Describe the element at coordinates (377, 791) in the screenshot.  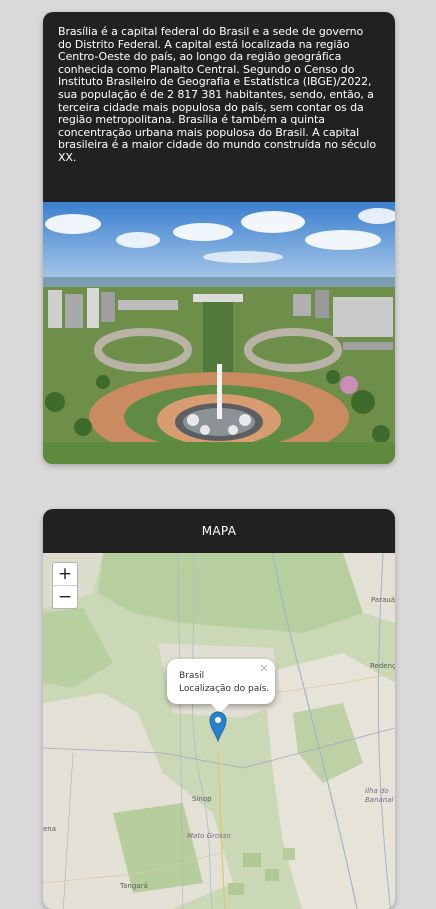
I see `map-label-ilha: Ilha do` at that location.